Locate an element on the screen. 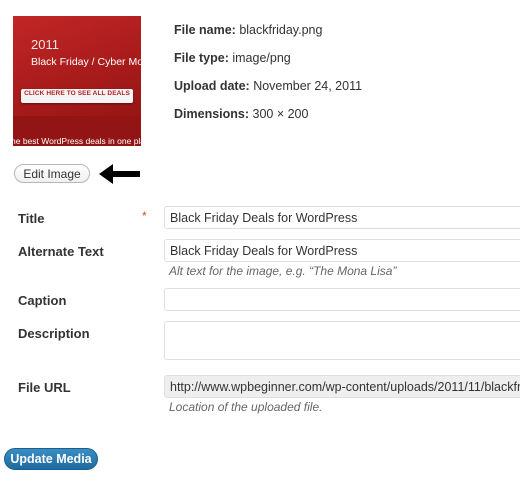 The image size is (520, 497). thumbnail-cta-text: CLICK HERE TO SEE ALL DEALS is located at coordinates (77, 93).